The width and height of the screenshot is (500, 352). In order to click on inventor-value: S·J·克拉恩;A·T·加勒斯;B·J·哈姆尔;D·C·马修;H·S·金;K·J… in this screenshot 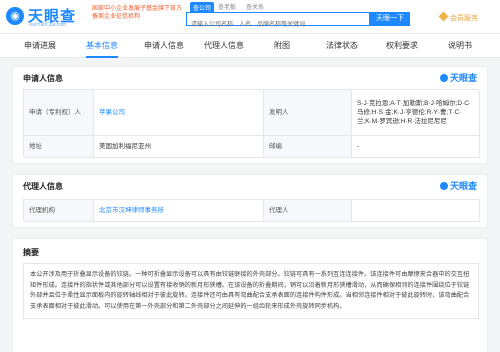, I will do `click(416, 113)`.